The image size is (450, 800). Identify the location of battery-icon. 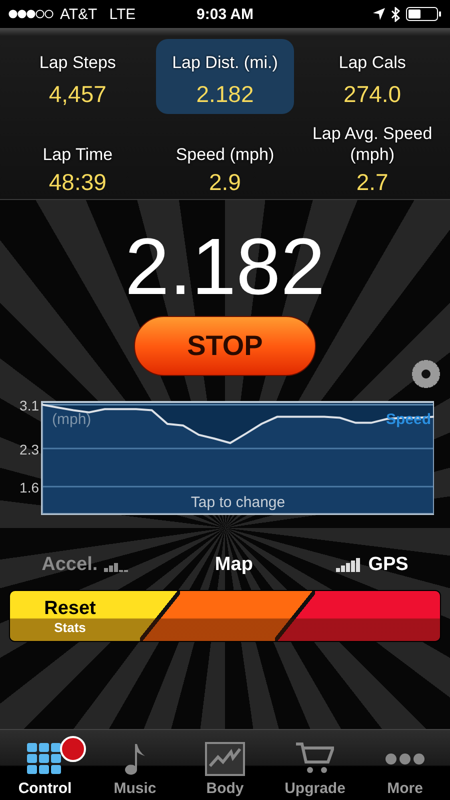
(424, 14).